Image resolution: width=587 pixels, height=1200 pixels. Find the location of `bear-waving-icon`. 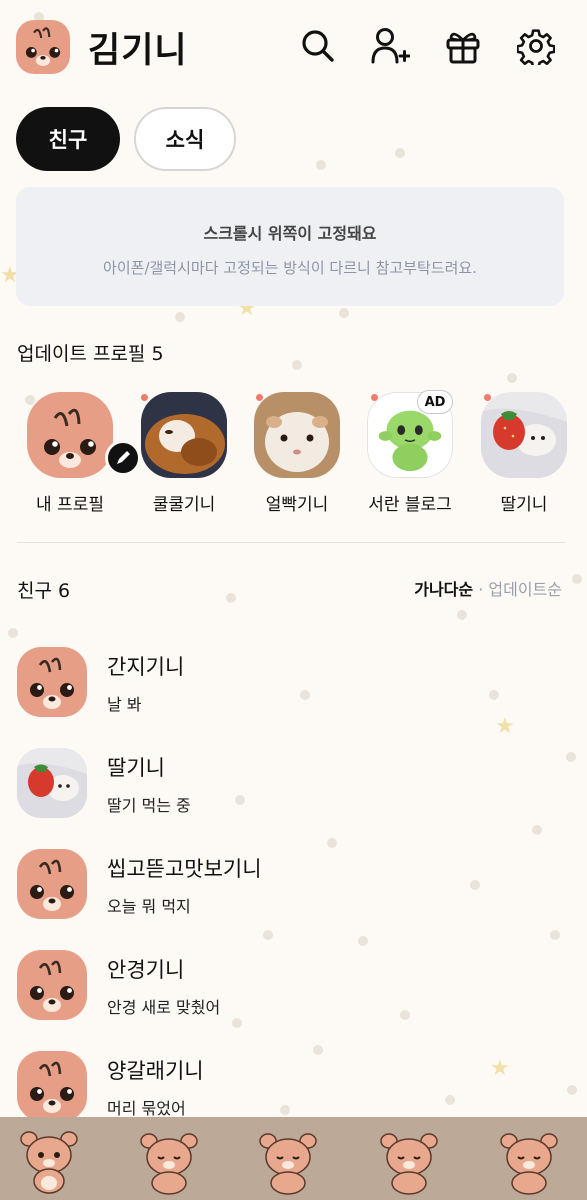

bear-waving-icon is located at coordinates (49, 1162).